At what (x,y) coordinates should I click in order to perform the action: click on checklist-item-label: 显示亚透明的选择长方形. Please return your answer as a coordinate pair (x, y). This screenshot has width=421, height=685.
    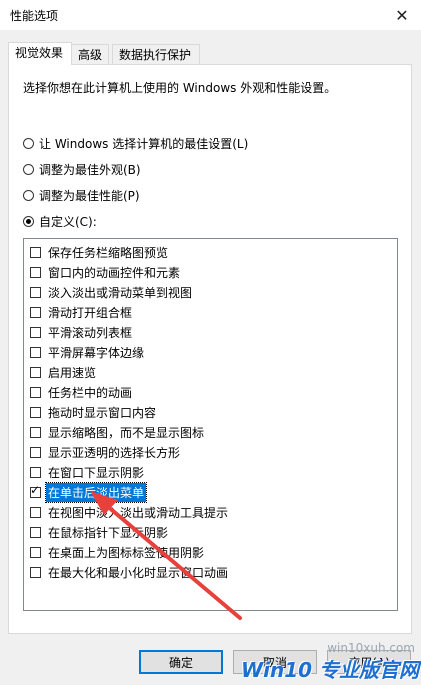
    Looking at the image, I should click on (114, 452).